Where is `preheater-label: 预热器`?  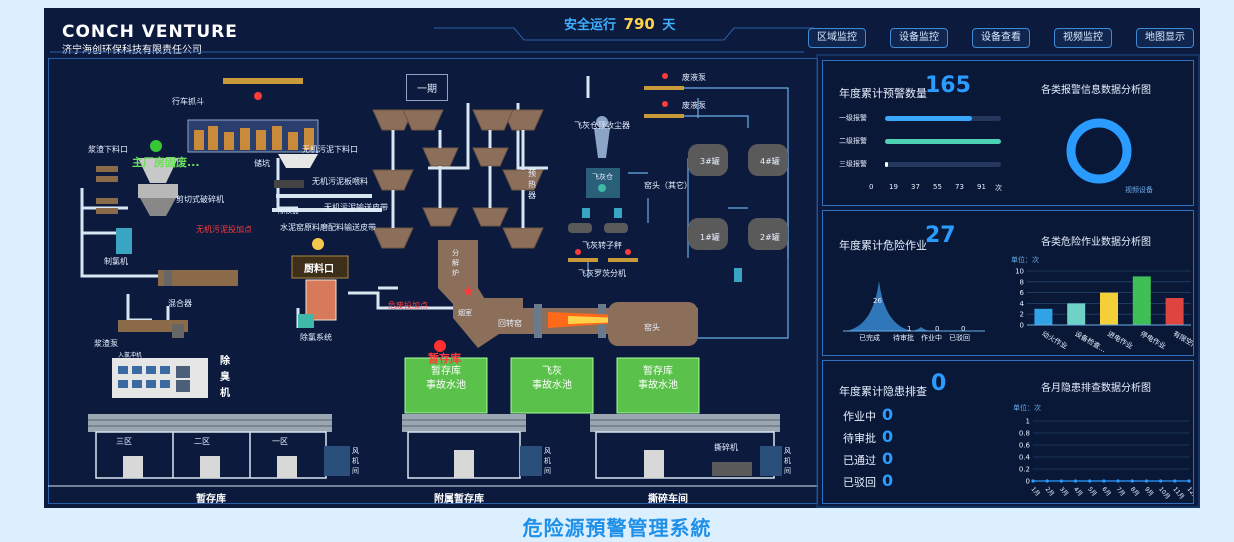 preheater-label: 预热器 is located at coordinates (532, 184).